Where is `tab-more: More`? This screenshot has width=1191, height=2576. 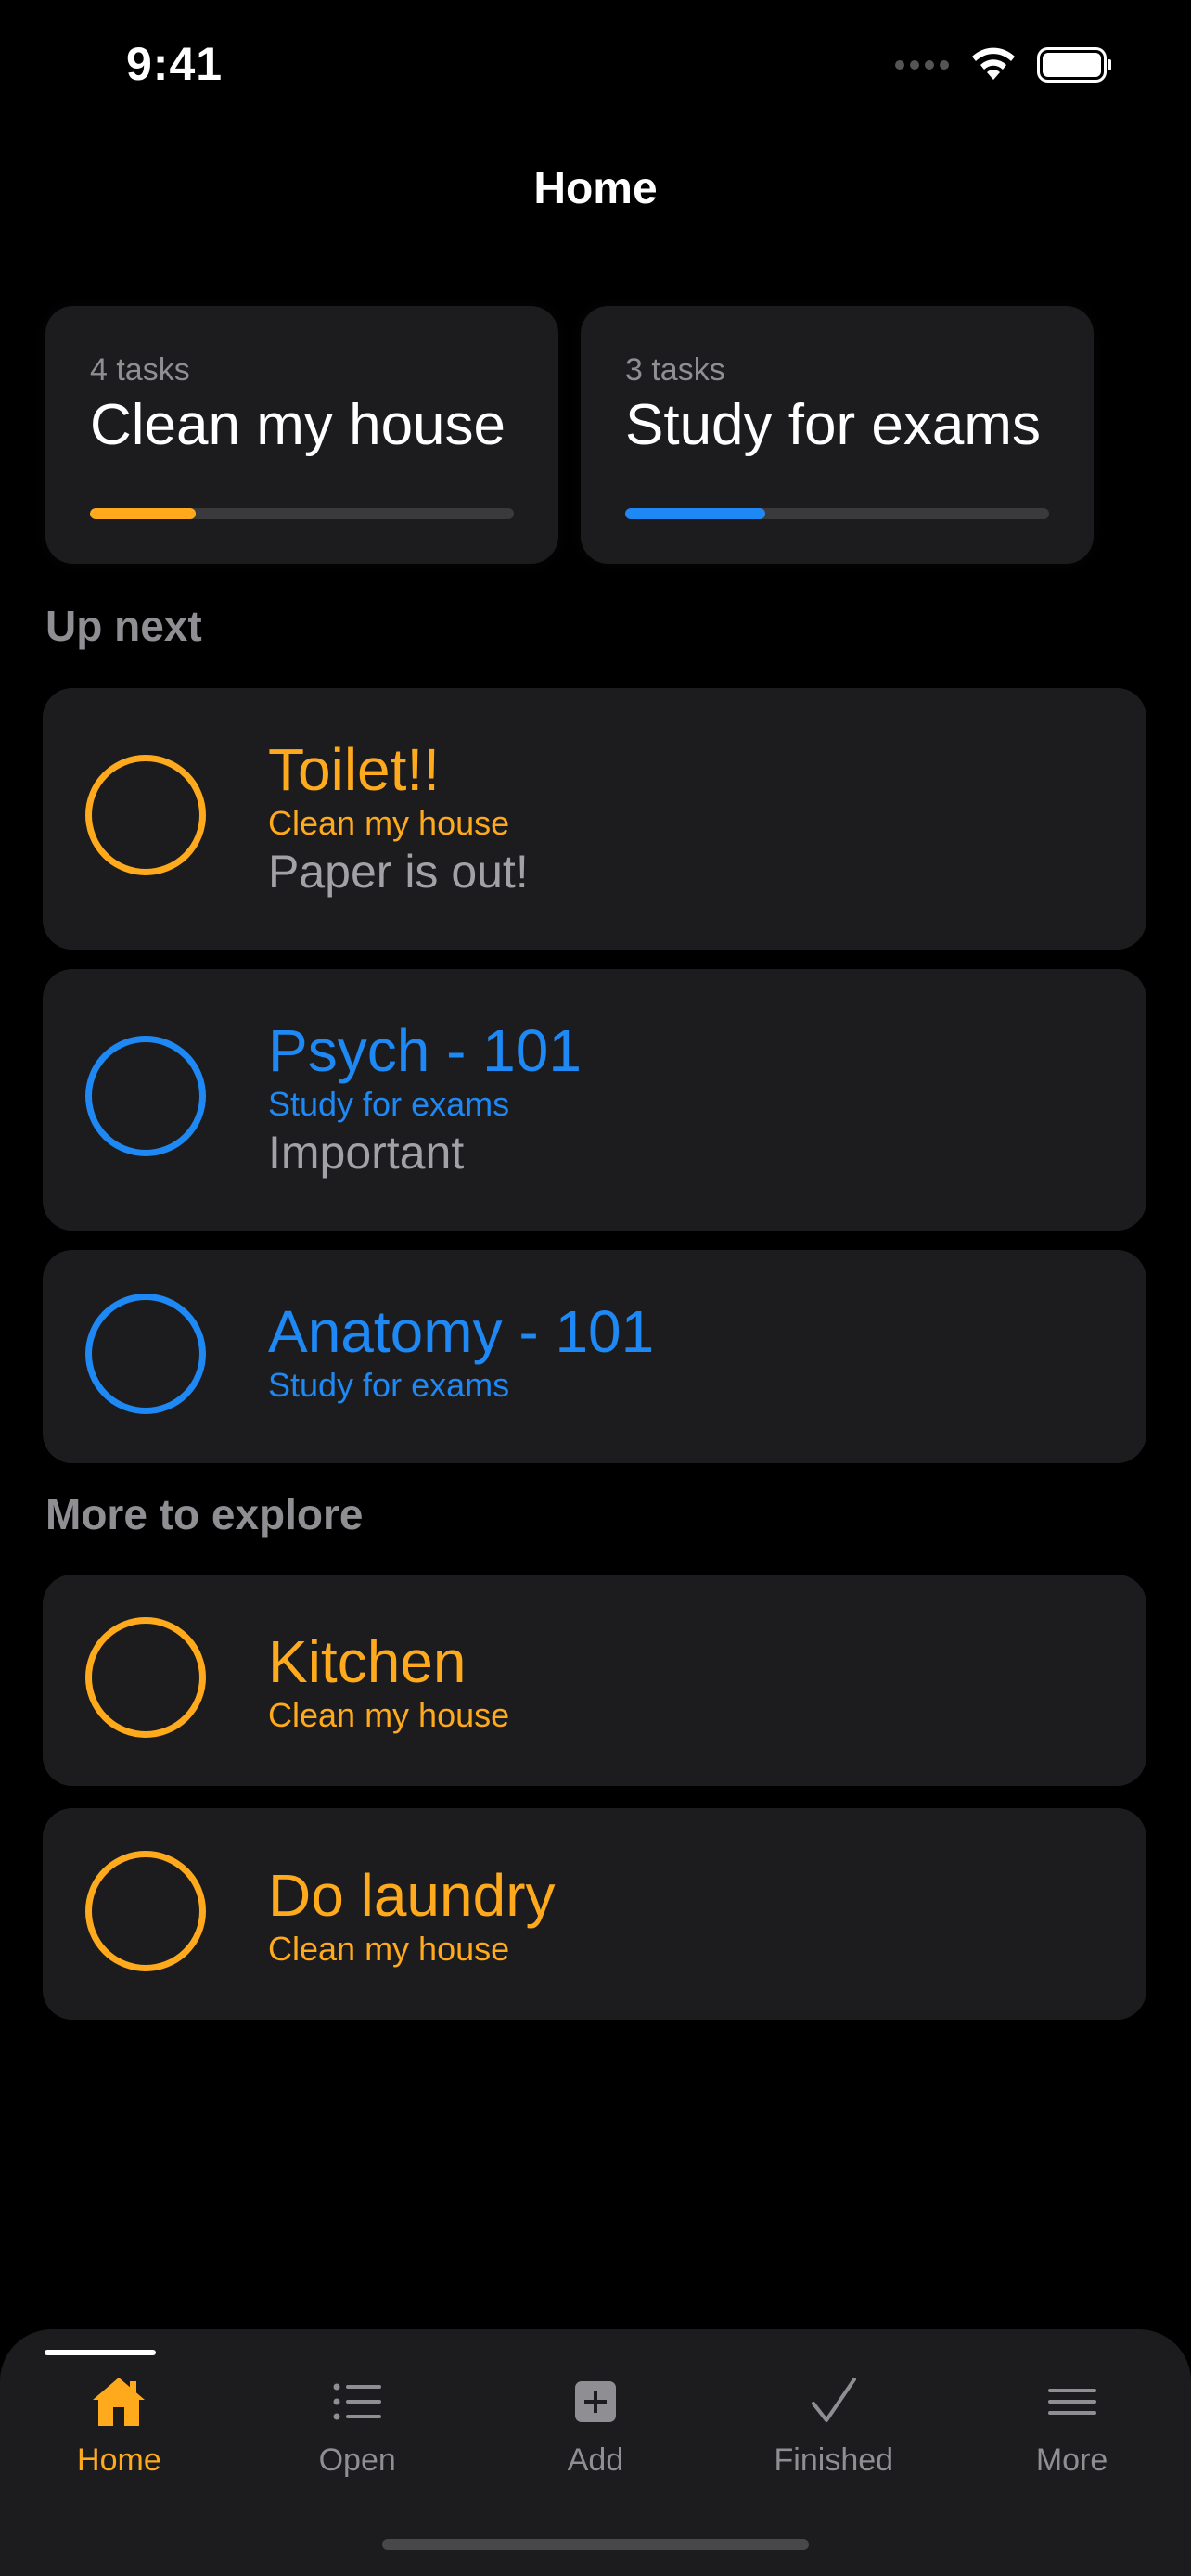 tab-more: More is located at coordinates (1072, 2412).